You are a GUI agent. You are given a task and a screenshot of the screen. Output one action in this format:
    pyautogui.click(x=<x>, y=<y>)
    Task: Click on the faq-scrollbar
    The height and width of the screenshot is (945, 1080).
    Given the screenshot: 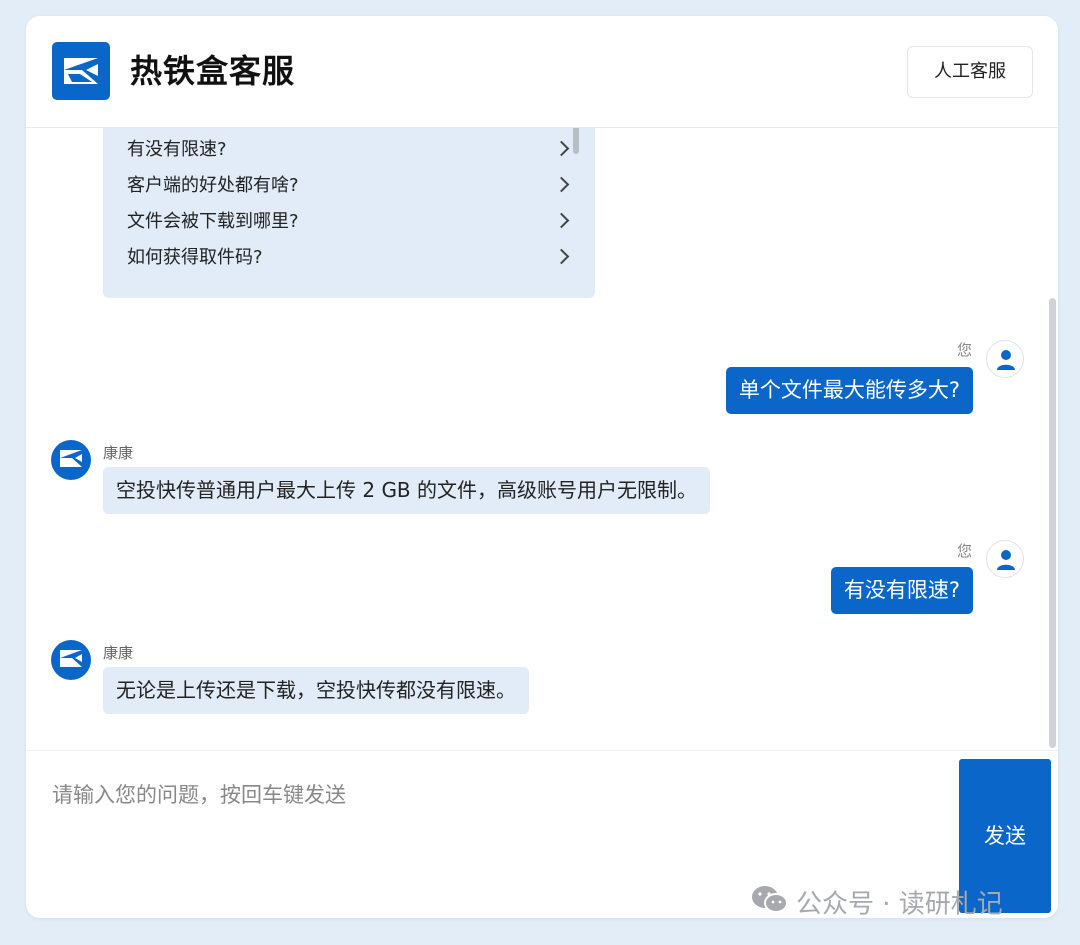 What is the action you would take?
    pyautogui.click(x=576, y=141)
    